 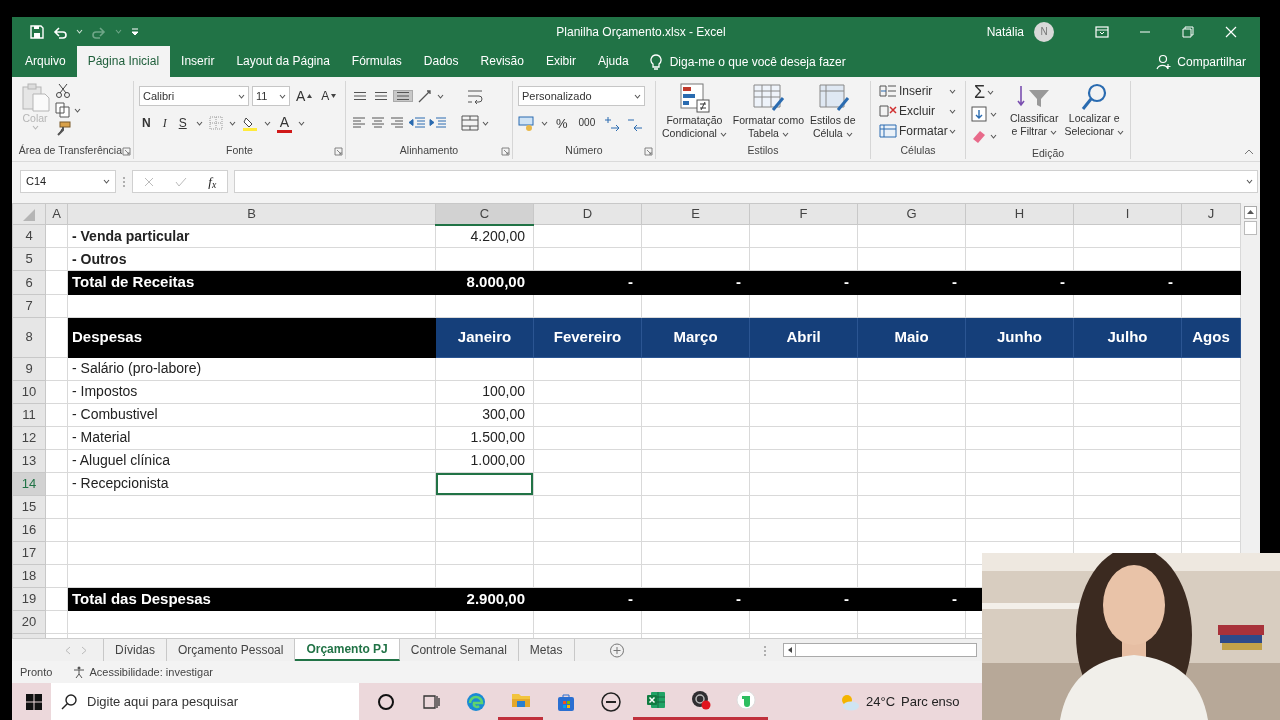 What do you see at coordinates (1019, 214) in the screenshot?
I see `column-header: H` at bounding box center [1019, 214].